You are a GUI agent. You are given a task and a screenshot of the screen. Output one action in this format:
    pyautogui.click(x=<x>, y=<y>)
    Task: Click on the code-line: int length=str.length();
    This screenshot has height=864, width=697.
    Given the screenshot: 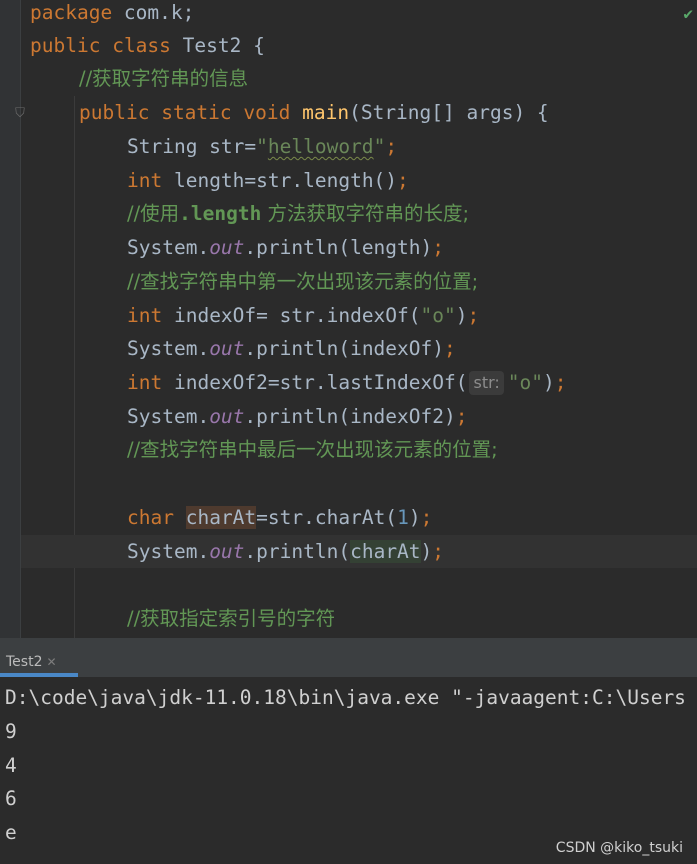 What is the action you would take?
    pyautogui.click(x=268, y=180)
    